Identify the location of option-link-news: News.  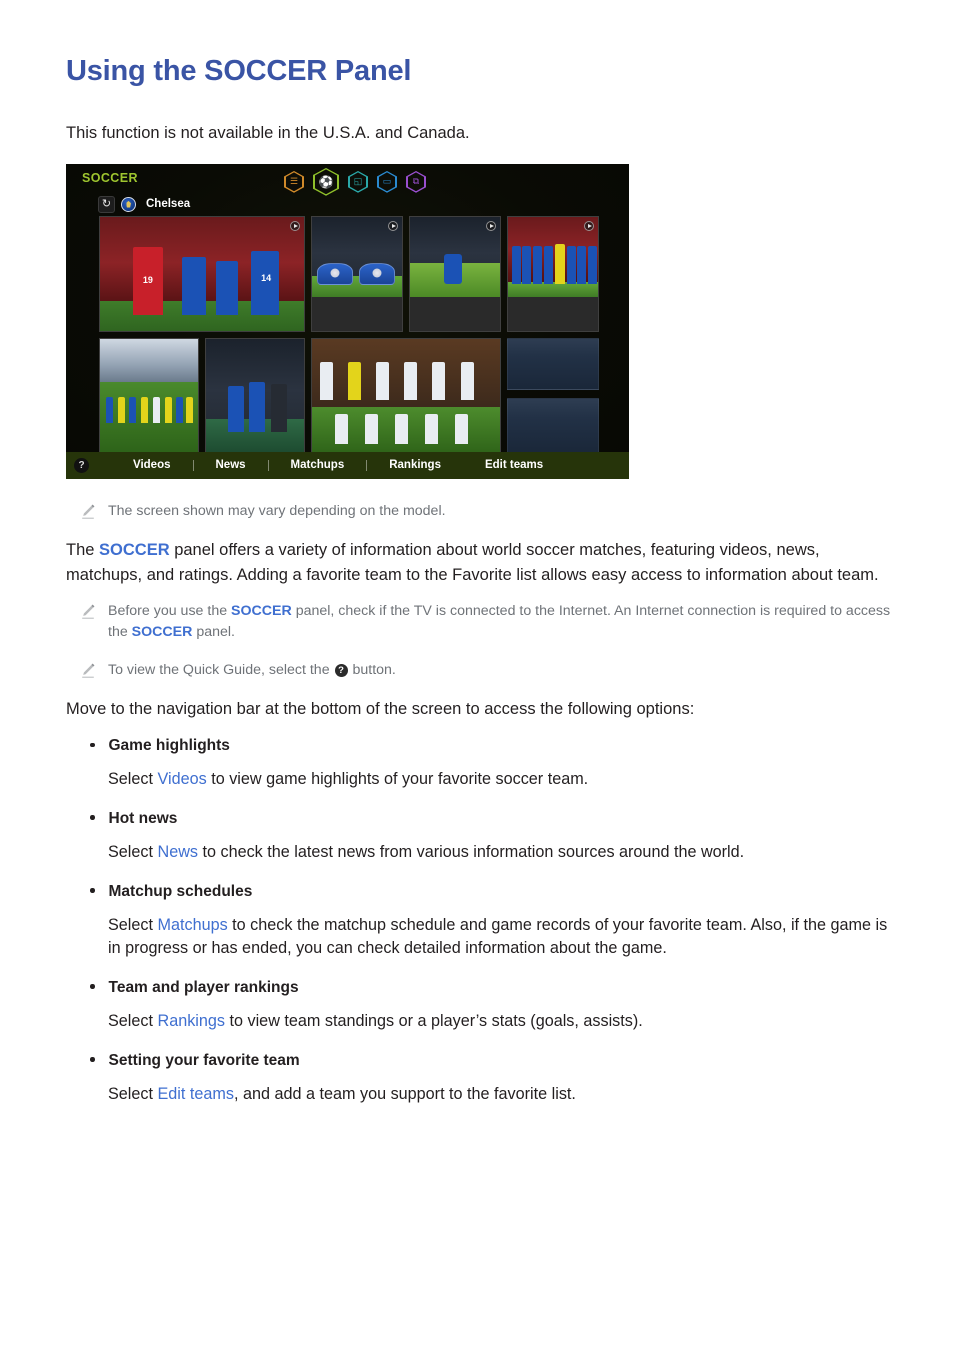
(178, 852).